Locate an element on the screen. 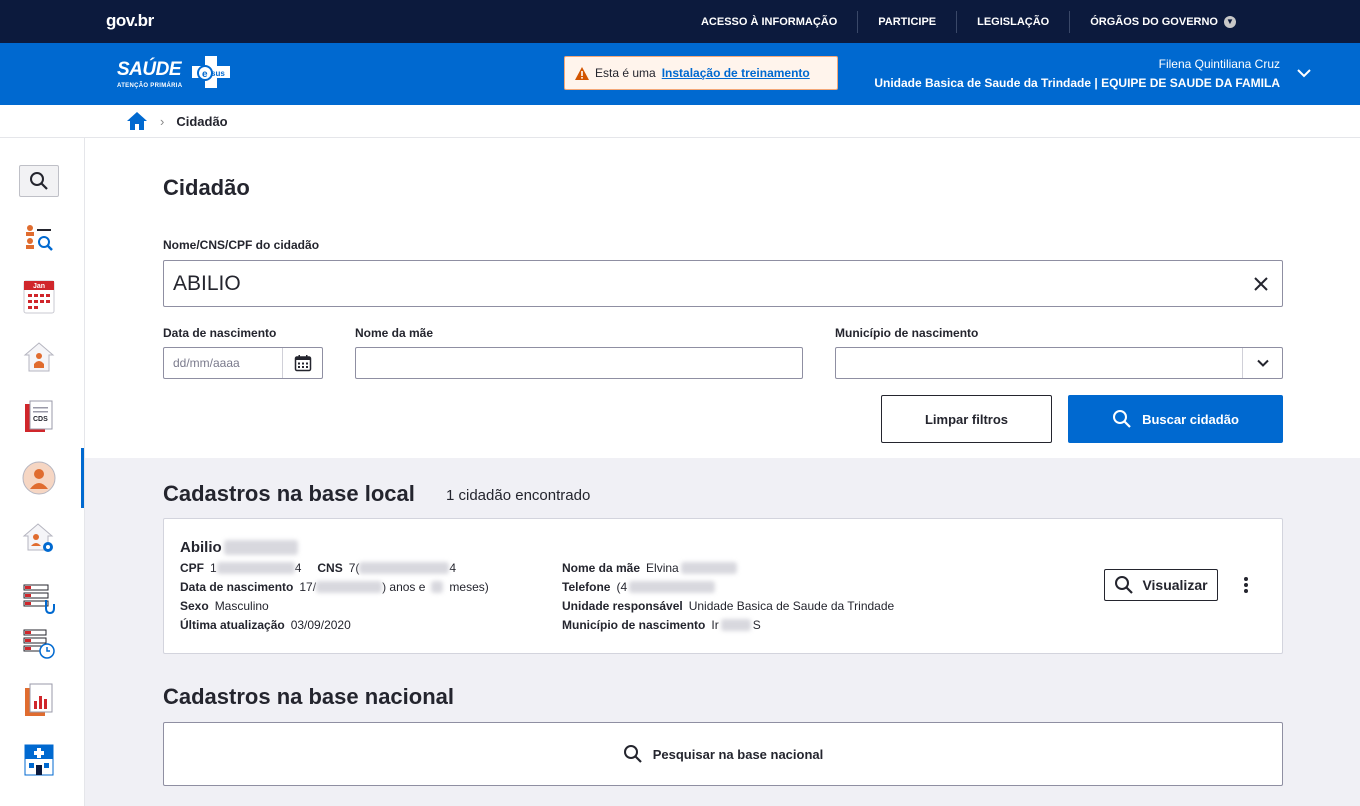 This screenshot has height=806, width=1360. calendar-picker-icon is located at coordinates (302, 363).